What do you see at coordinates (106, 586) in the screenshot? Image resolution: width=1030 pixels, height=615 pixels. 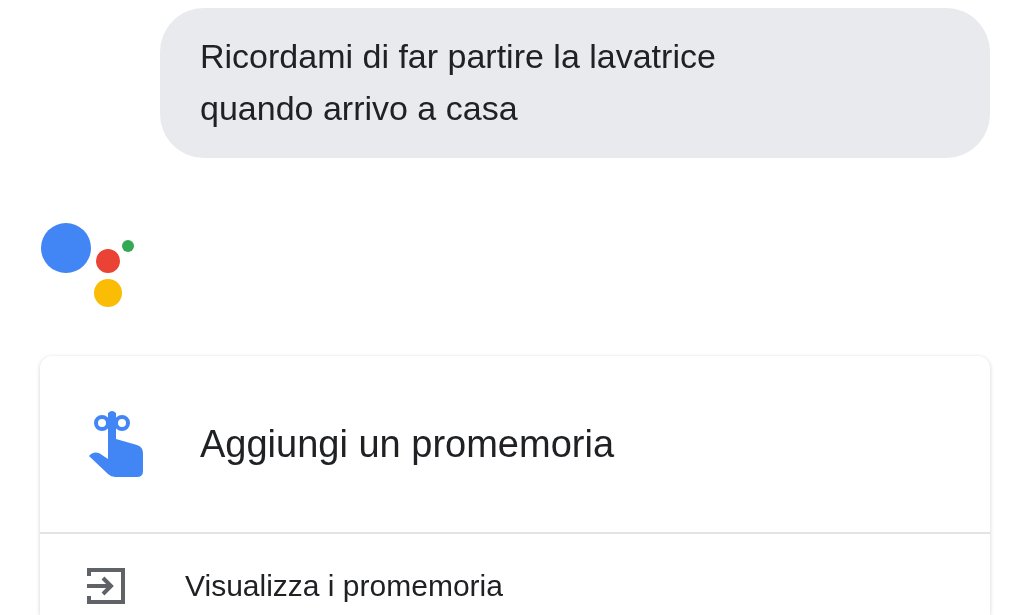 I see `arrow-into-box-icon` at bounding box center [106, 586].